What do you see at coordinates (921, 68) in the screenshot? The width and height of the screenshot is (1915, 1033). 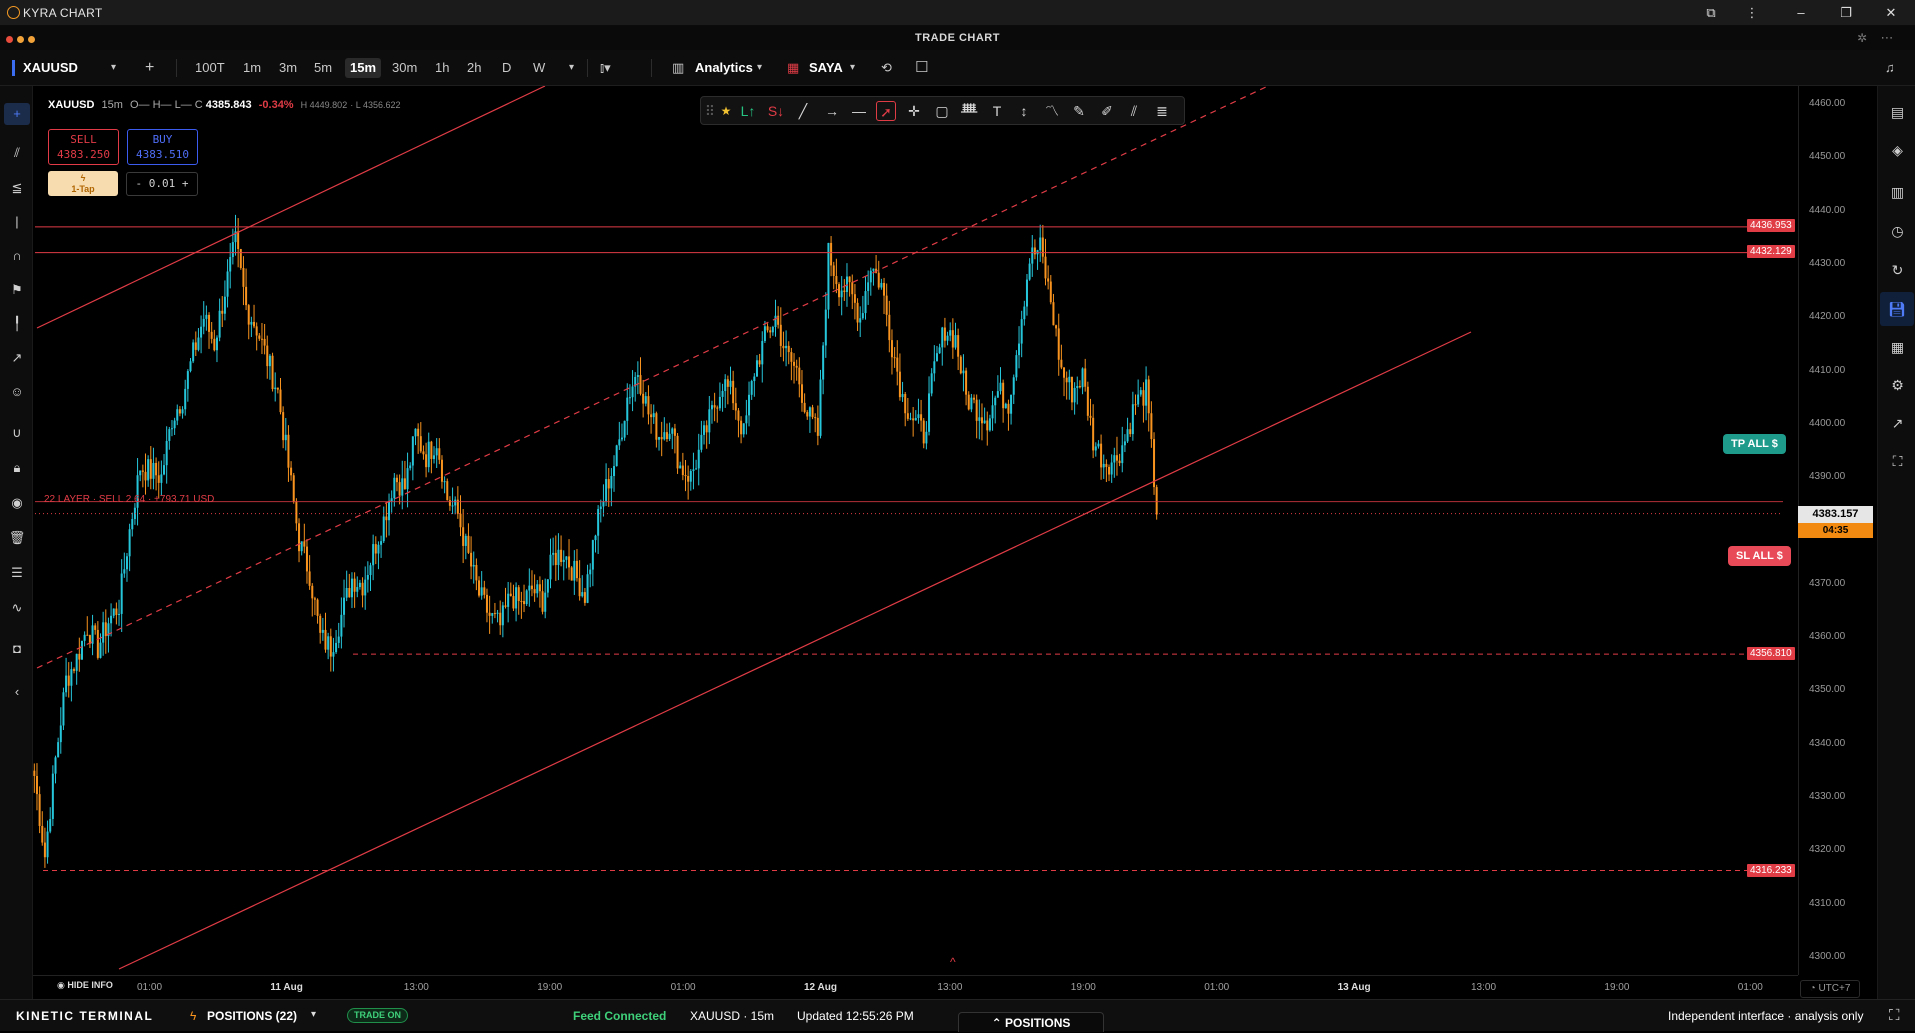 I see `fullscreen-icon: ☐` at bounding box center [921, 68].